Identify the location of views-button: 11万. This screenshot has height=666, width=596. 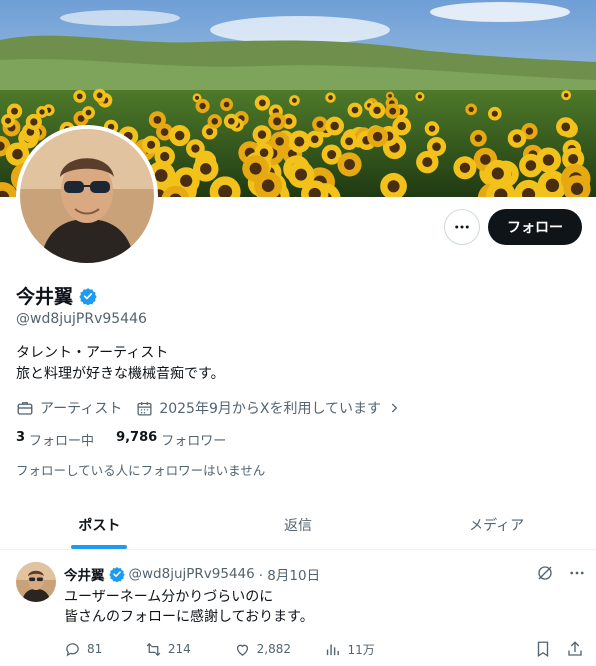
(429, 649).